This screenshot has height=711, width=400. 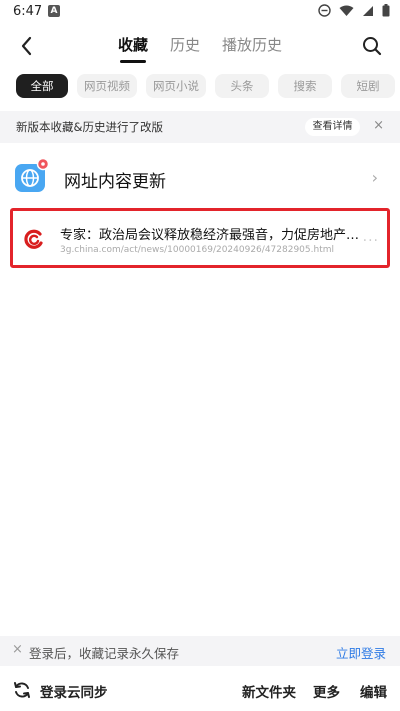 I want to click on more-button: 更多, so click(x=326, y=691).